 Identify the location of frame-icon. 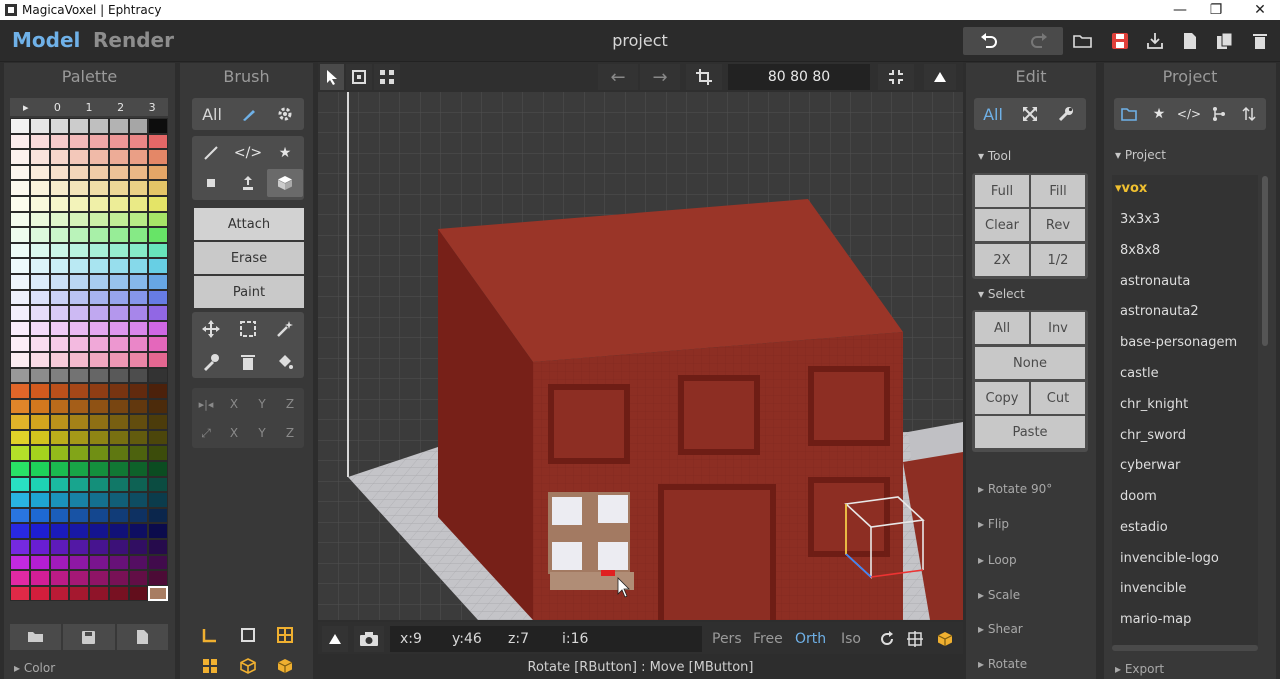
(248, 635).